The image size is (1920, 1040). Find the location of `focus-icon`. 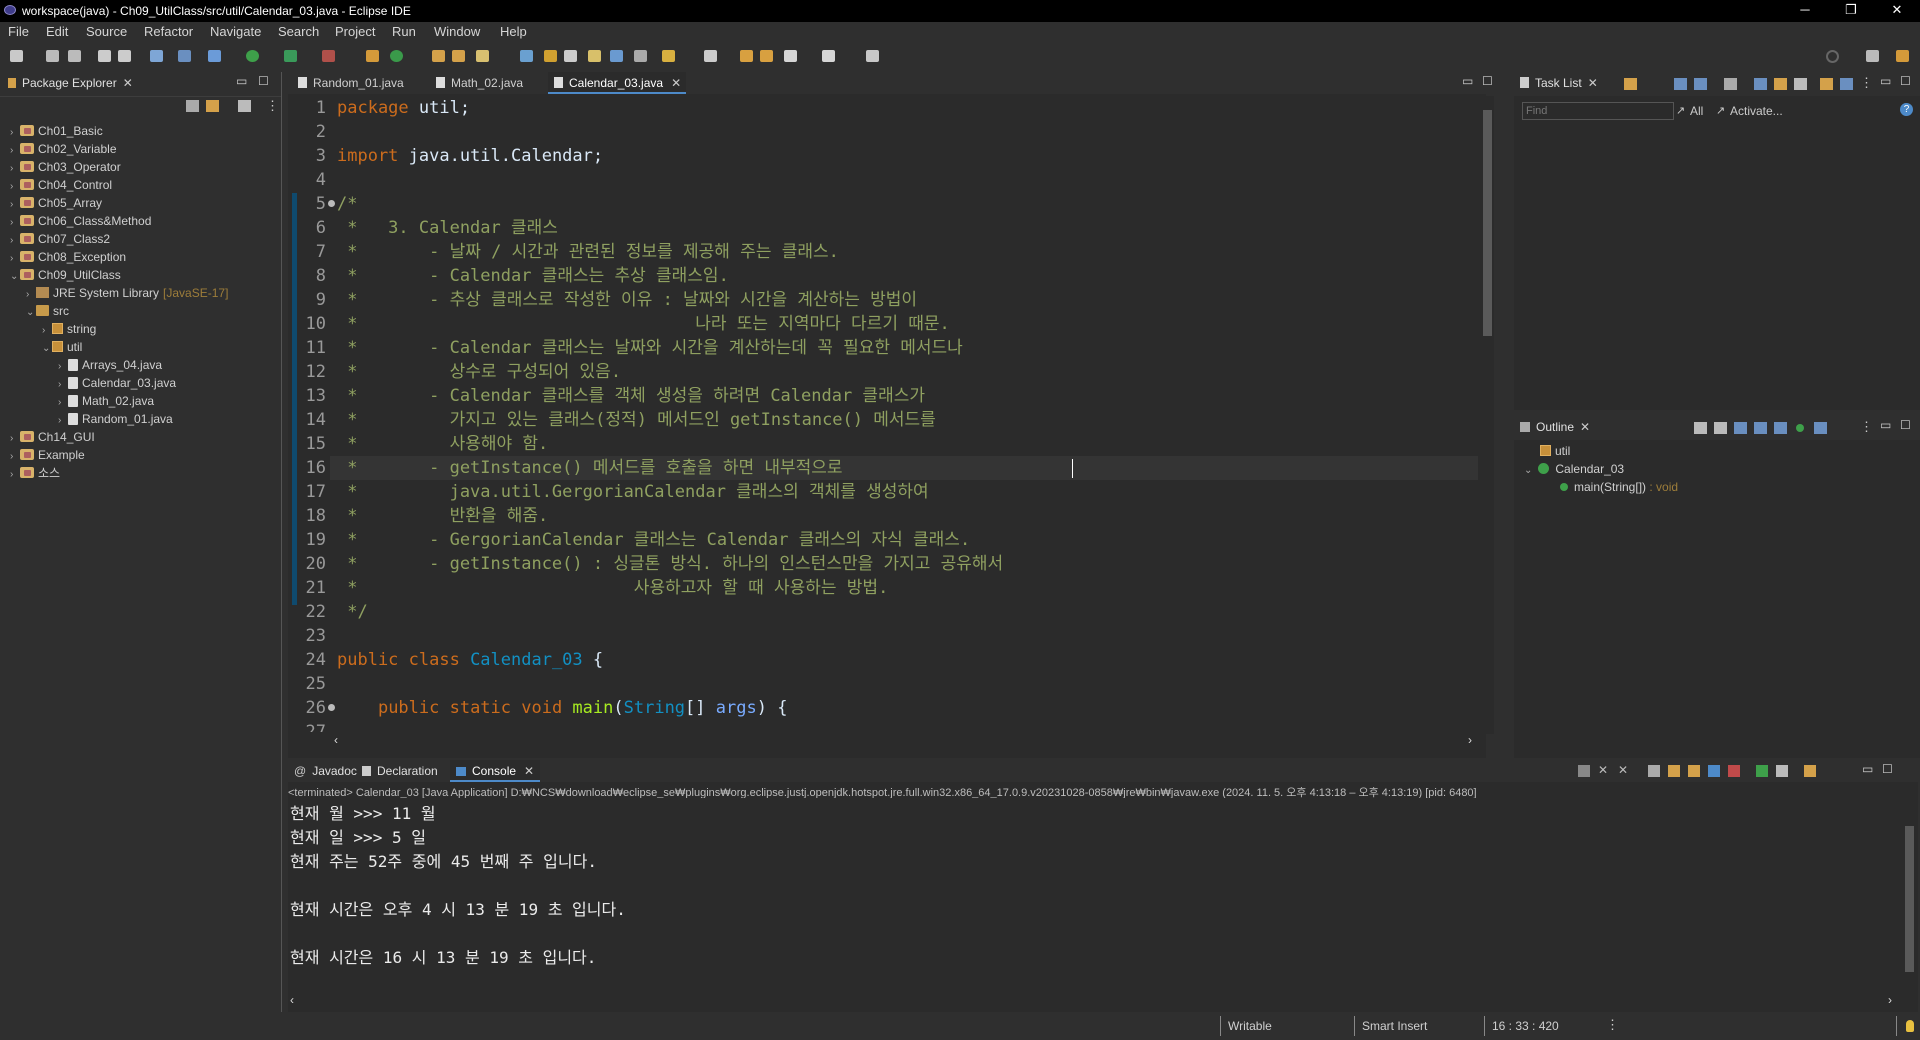

focus-icon is located at coordinates (1760, 84).